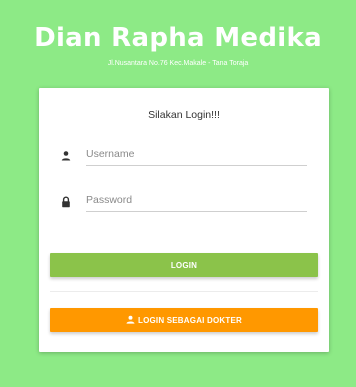 This screenshot has width=356, height=387. I want to click on username-input, so click(196, 154).